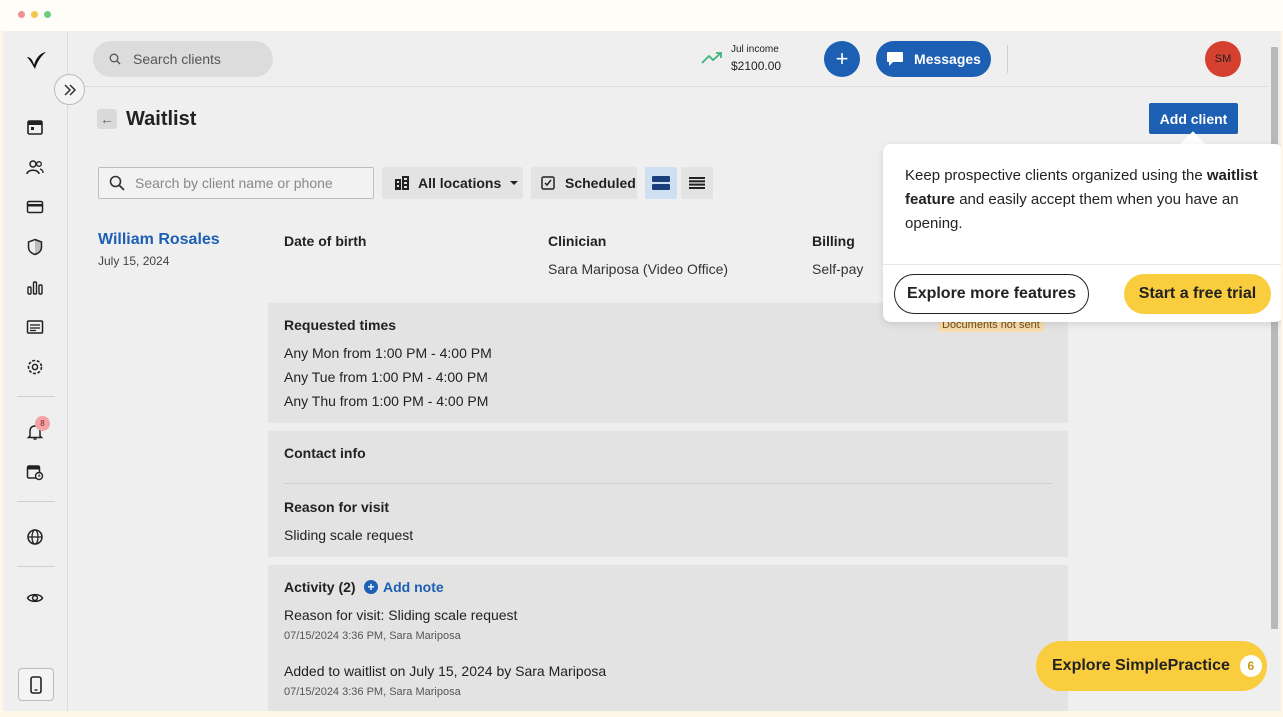 The height and width of the screenshot is (717, 1283). What do you see at coordinates (161, 119) in the screenshot?
I see `page-title: Waitlist` at bounding box center [161, 119].